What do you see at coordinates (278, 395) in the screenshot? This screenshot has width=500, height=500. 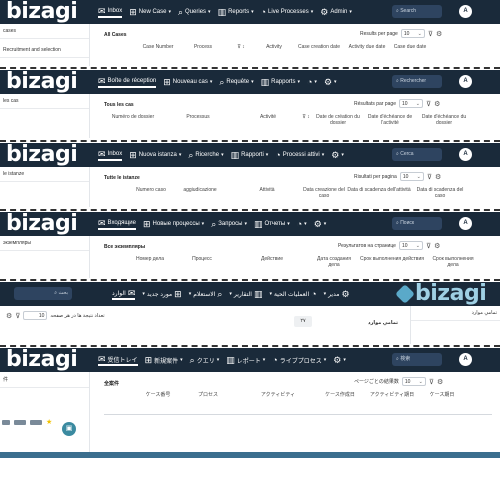 I see `column-activity: アクティビティ` at bounding box center [278, 395].